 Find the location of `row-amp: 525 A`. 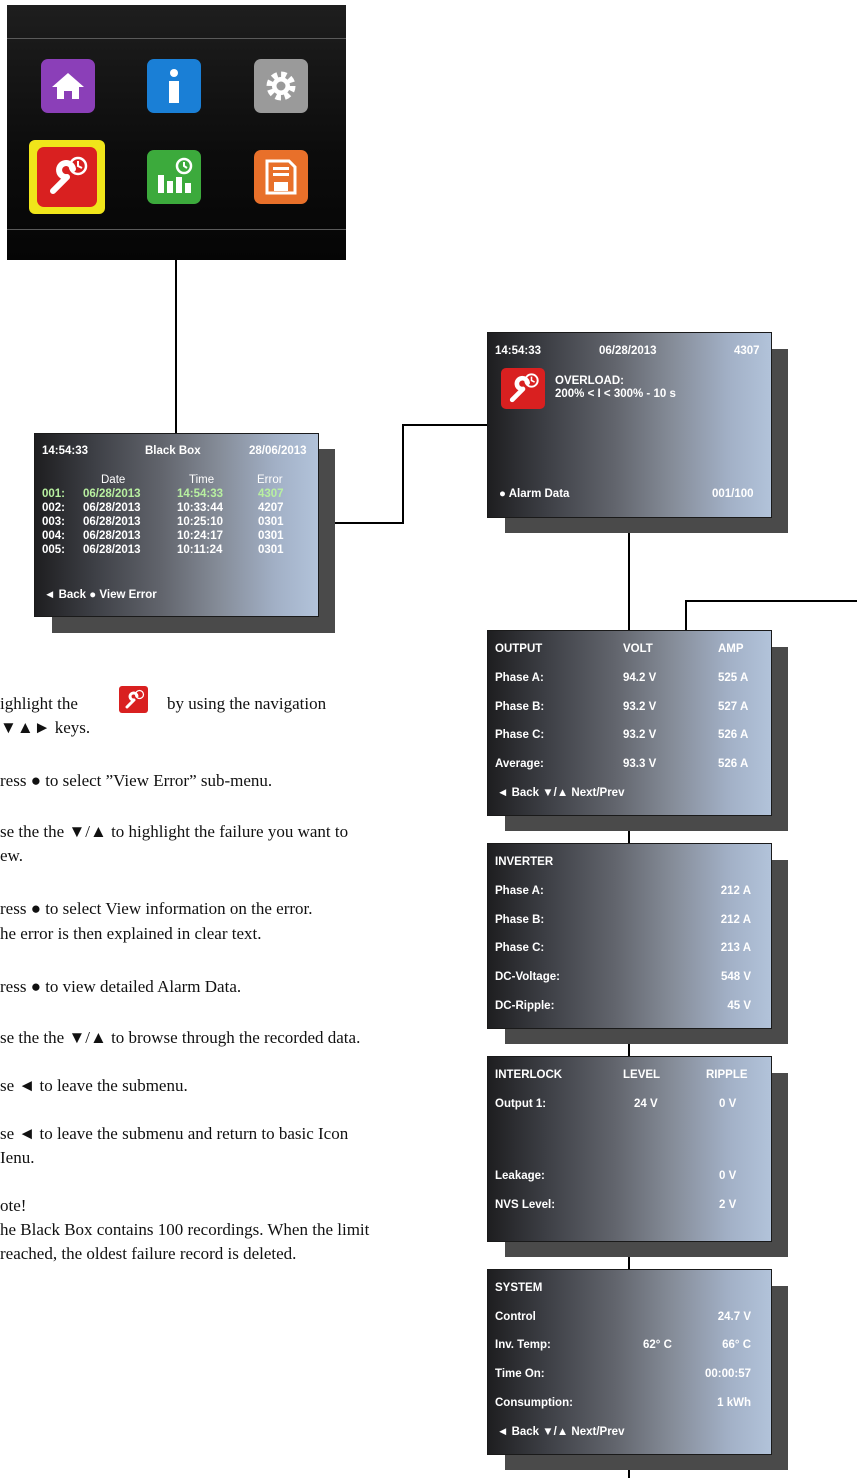

row-amp: 525 A is located at coordinates (733, 678).